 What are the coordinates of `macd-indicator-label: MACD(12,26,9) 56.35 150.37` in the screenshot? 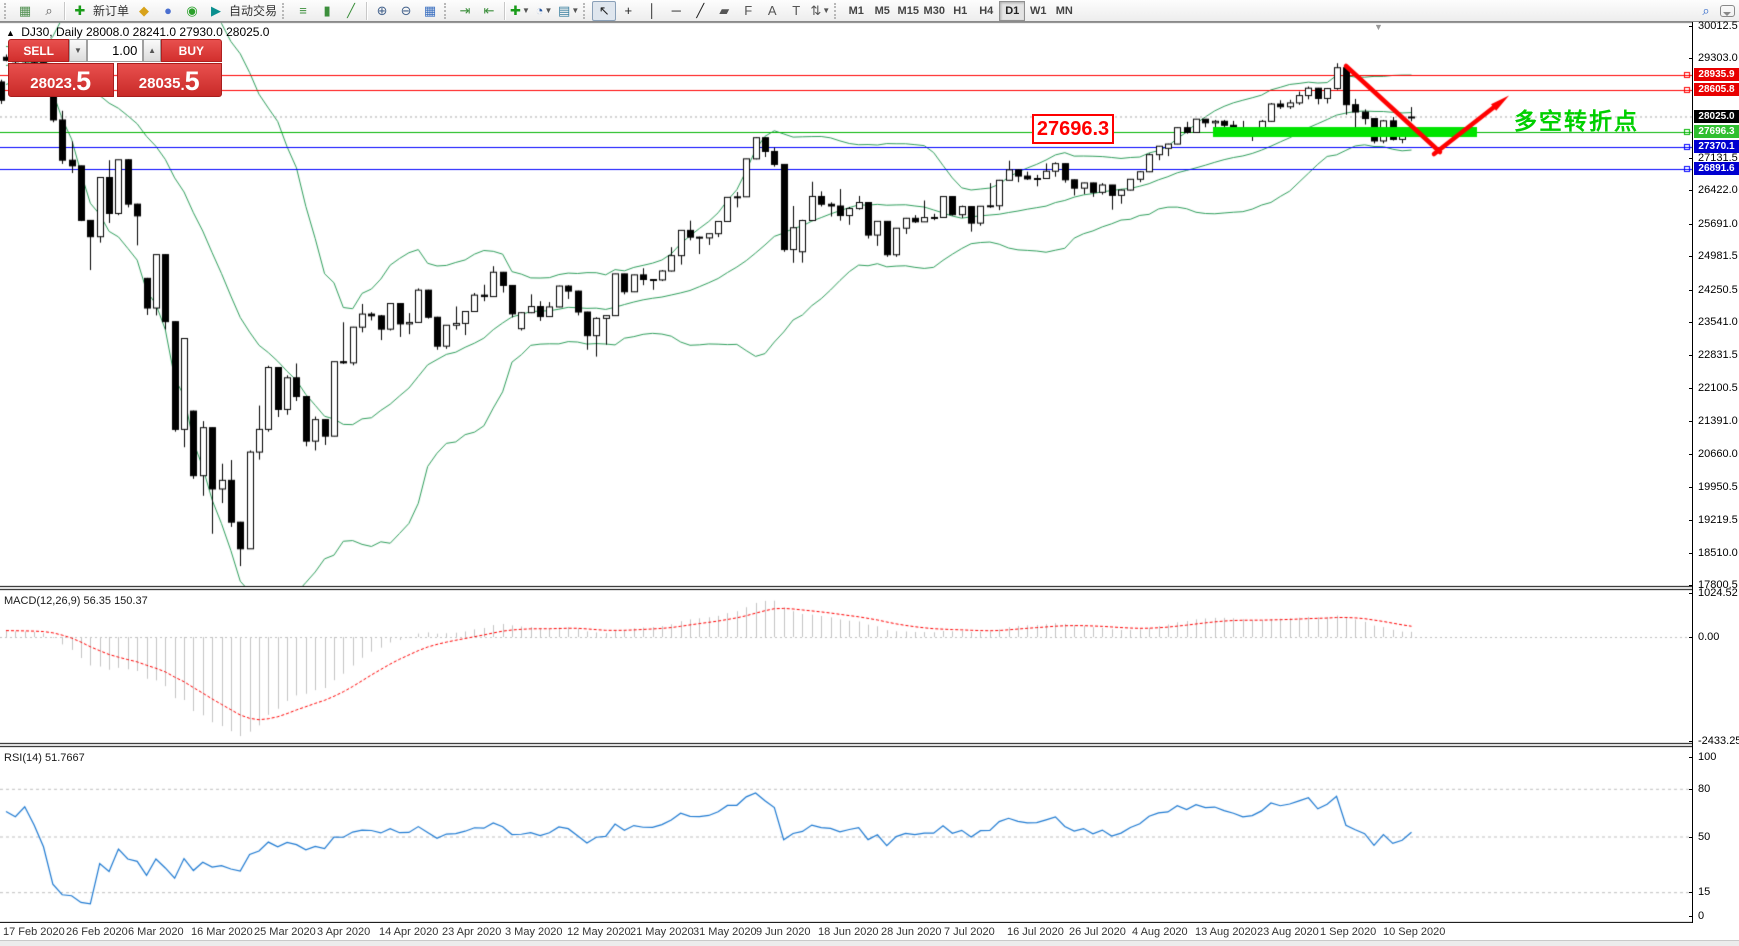 It's located at (76, 601).